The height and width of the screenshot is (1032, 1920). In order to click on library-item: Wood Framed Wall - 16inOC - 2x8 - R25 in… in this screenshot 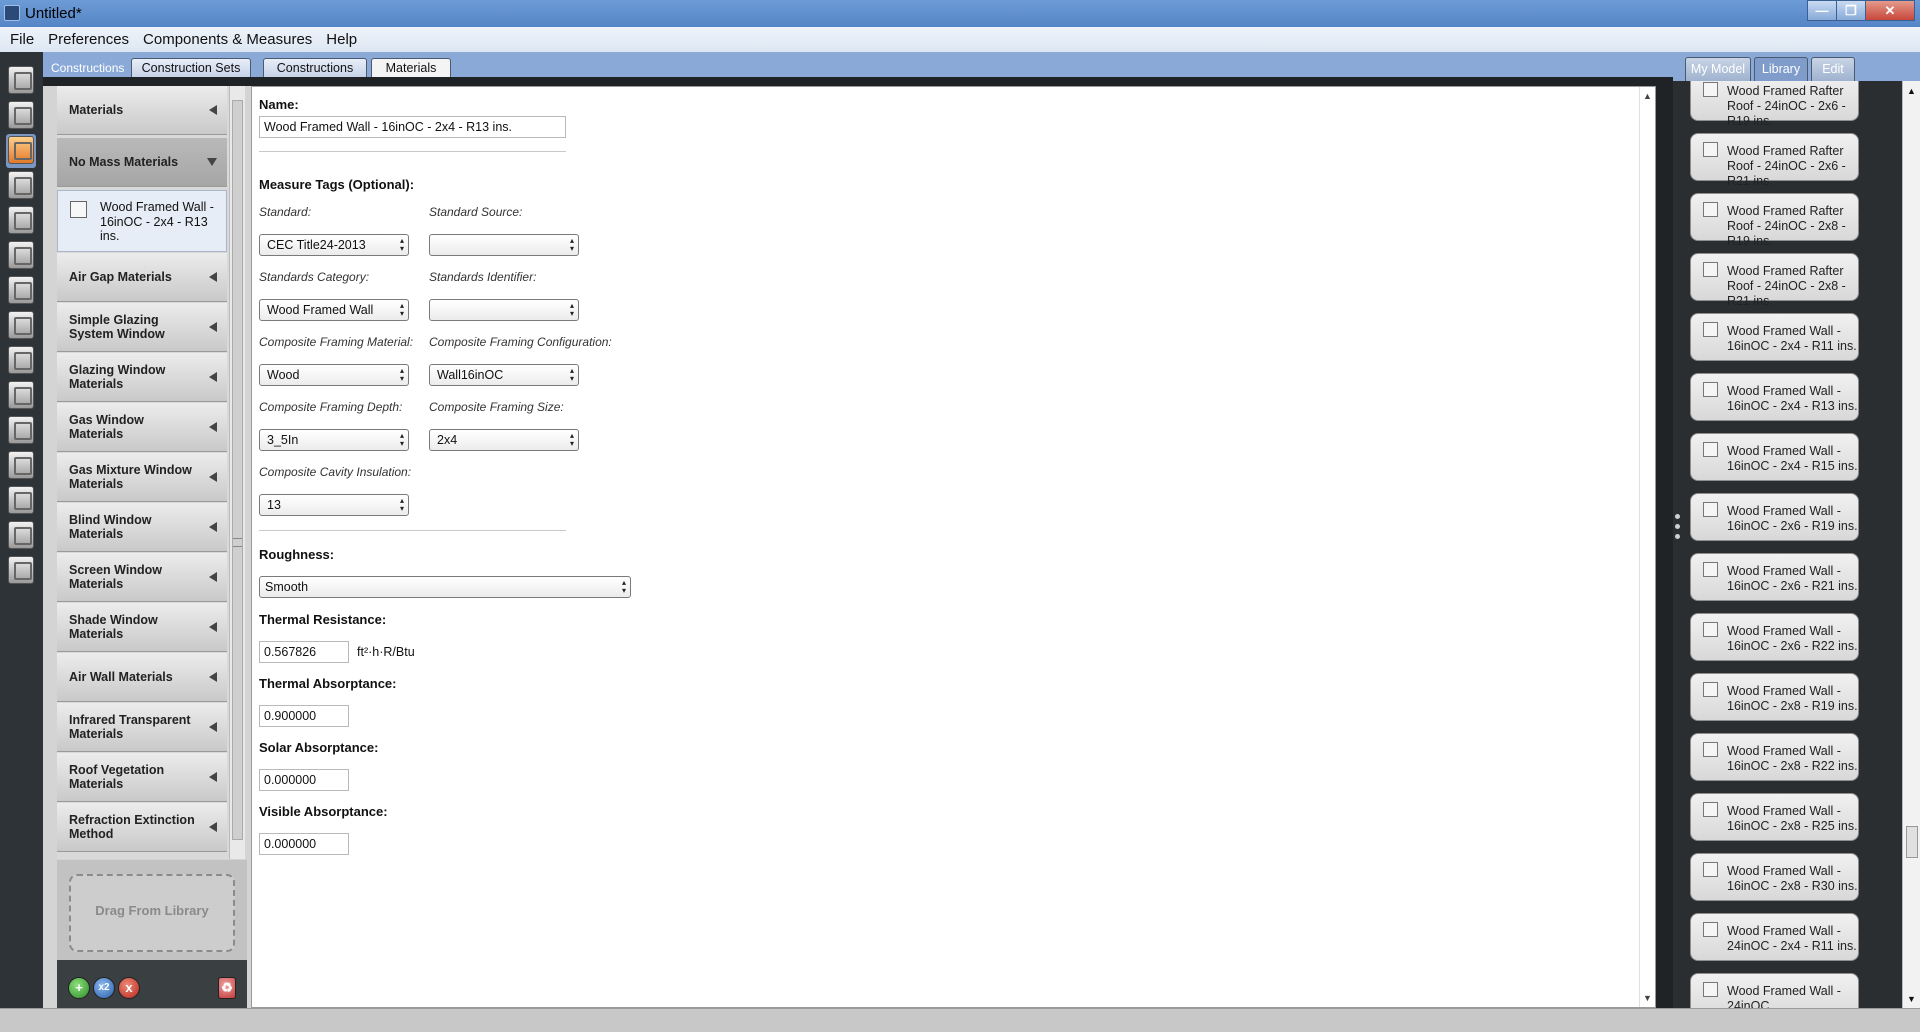, I will do `click(1774, 817)`.